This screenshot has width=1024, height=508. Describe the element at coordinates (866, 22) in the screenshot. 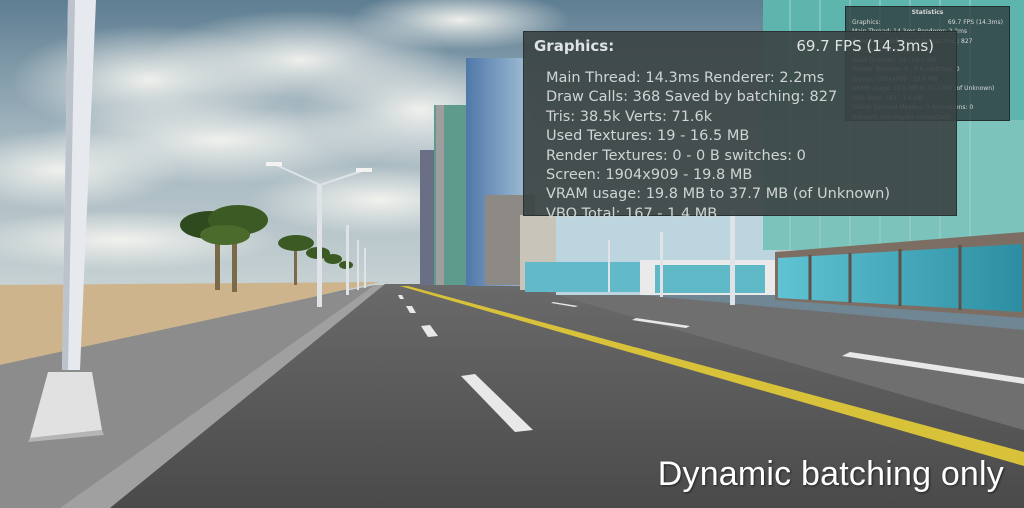

I see `mini-graphics-label: Graphics:` at that location.